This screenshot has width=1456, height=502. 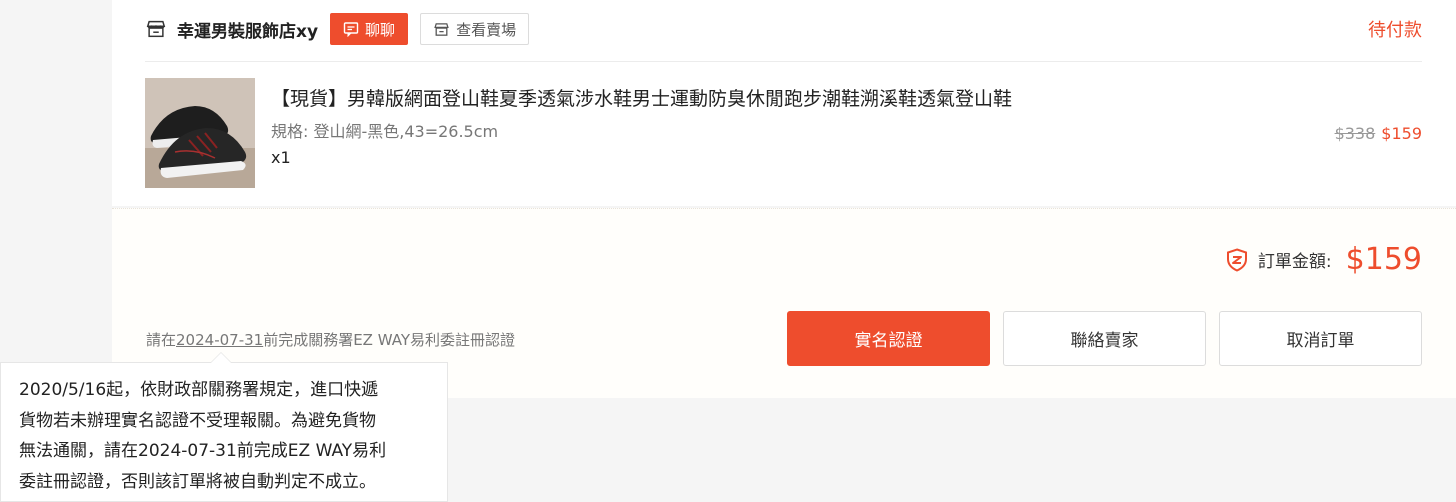 What do you see at coordinates (389, 340) in the screenshot?
I see `notice-suffix: 前完成關務署EZ WAY易利委註冊認證` at bounding box center [389, 340].